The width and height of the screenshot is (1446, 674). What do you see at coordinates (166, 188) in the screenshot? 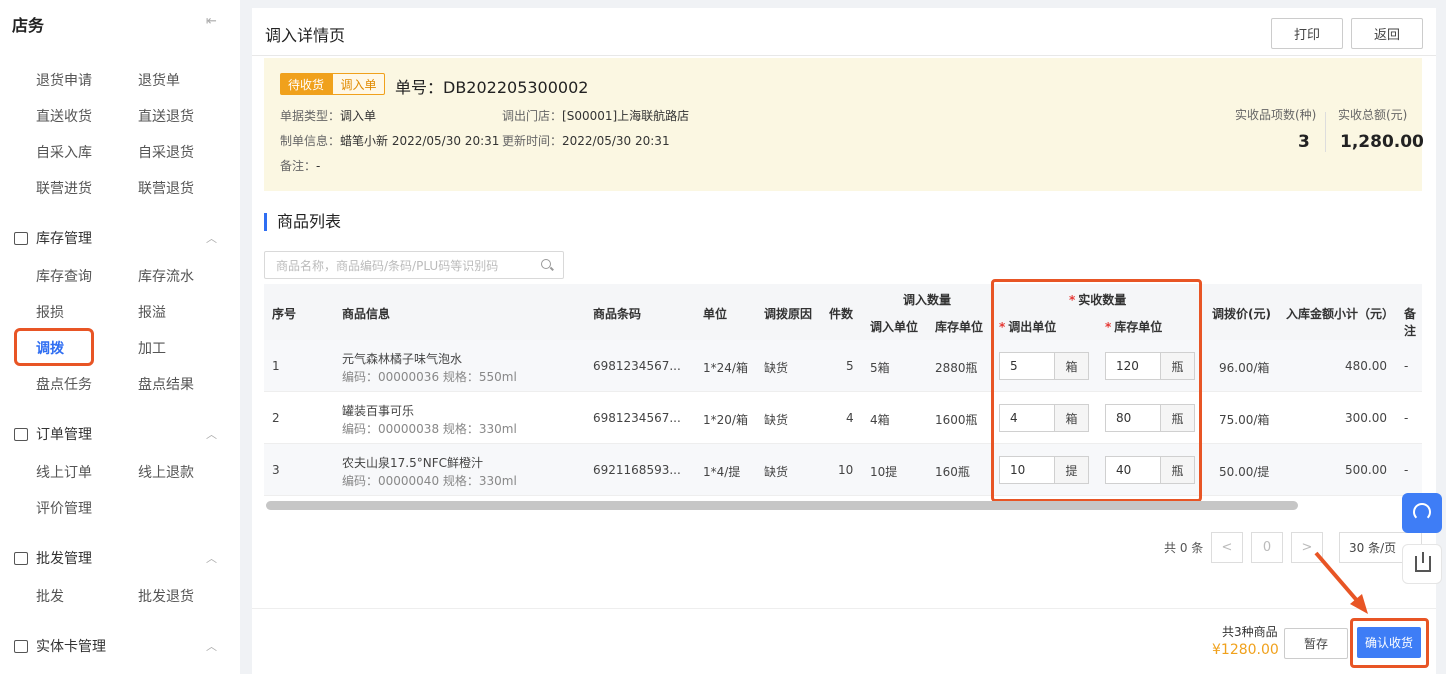
I see `sidebar-item-joint-return: 联营退货` at bounding box center [166, 188].